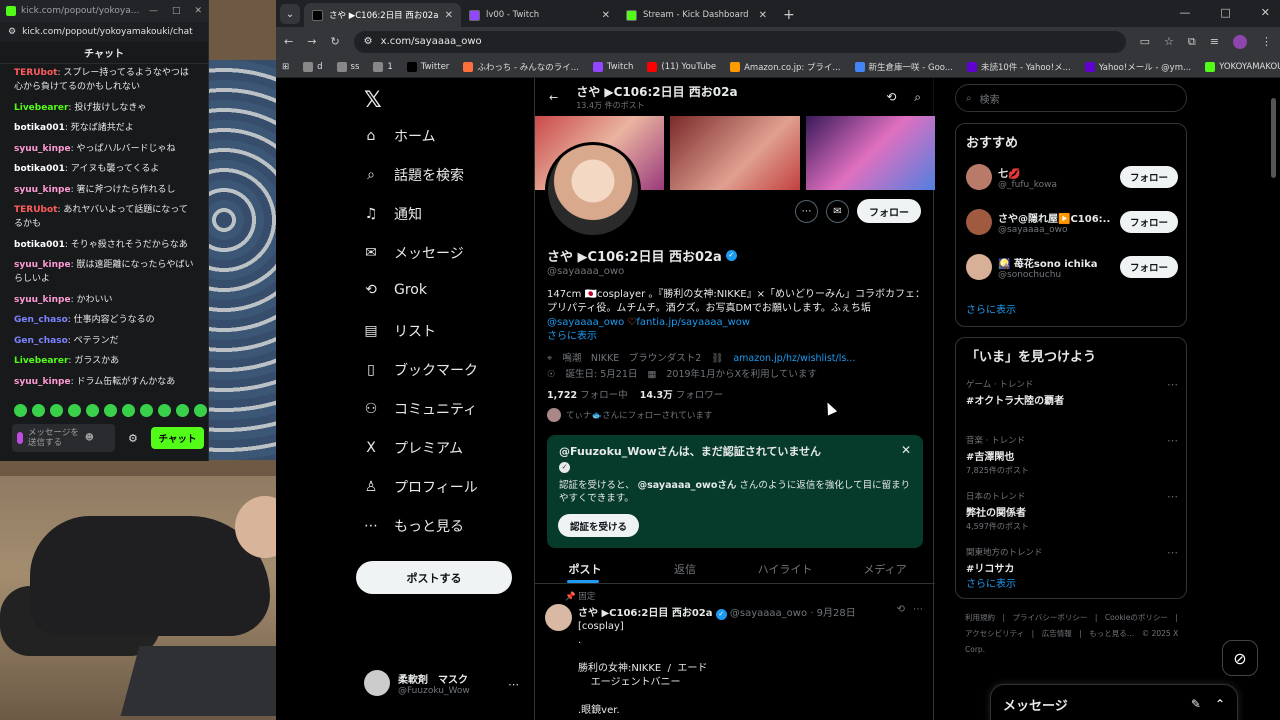 The image size is (1280, 720). Describe the element at coordinates (373, 100) in the screenshot. I see `x-logo-icon: 𝕏` at that location.